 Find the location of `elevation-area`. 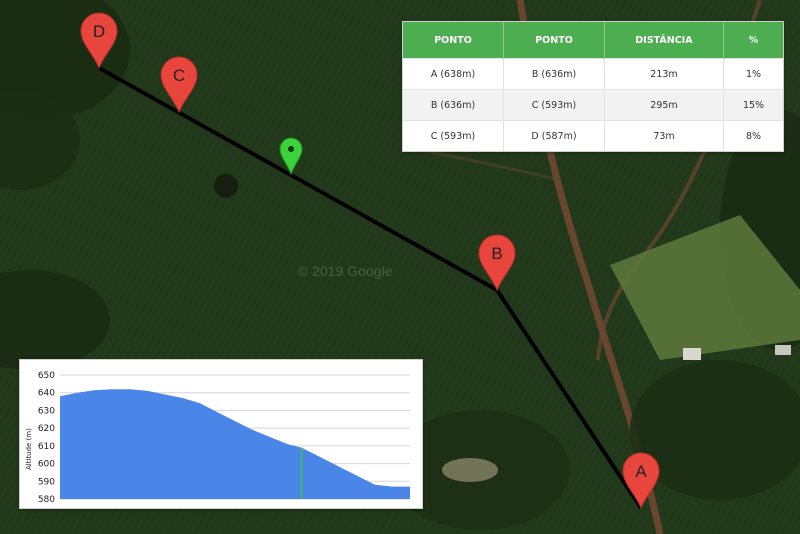

elevation-area is located at coordinates (235, 444).